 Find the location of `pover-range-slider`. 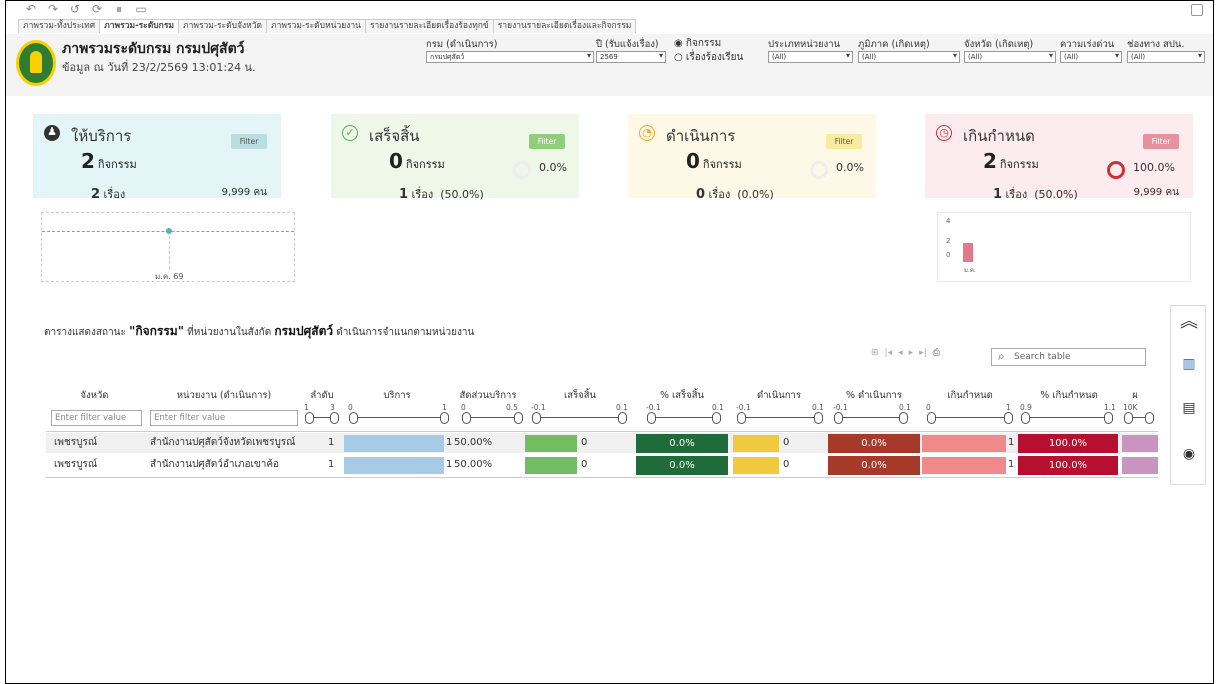

pover-range-slider is located at coordinates (1067, 418).